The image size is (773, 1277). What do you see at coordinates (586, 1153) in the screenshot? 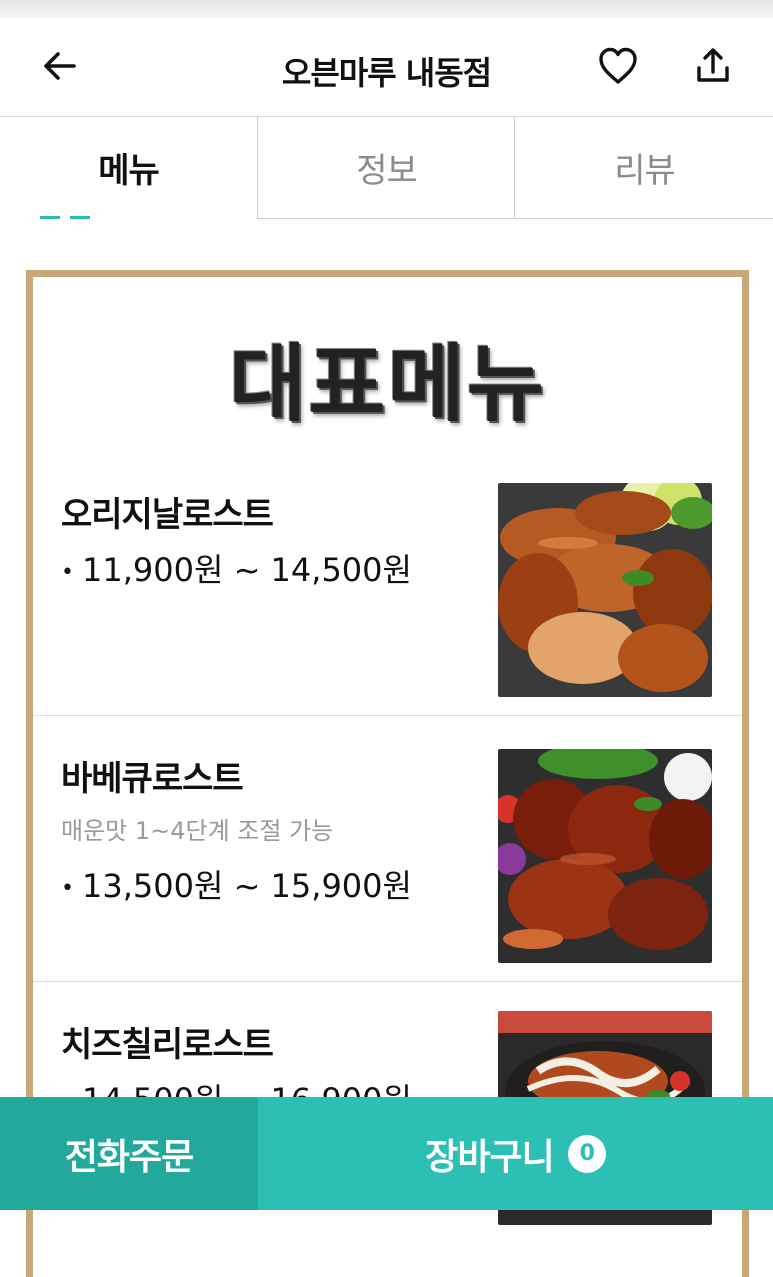
I see `cart-count-badge: 0` at bounding box center [586, 1153].